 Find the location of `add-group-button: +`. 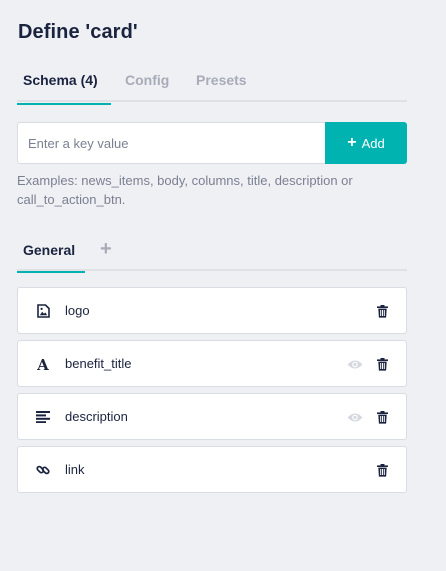

add-group-button: + is located at coordinates (106, 249).